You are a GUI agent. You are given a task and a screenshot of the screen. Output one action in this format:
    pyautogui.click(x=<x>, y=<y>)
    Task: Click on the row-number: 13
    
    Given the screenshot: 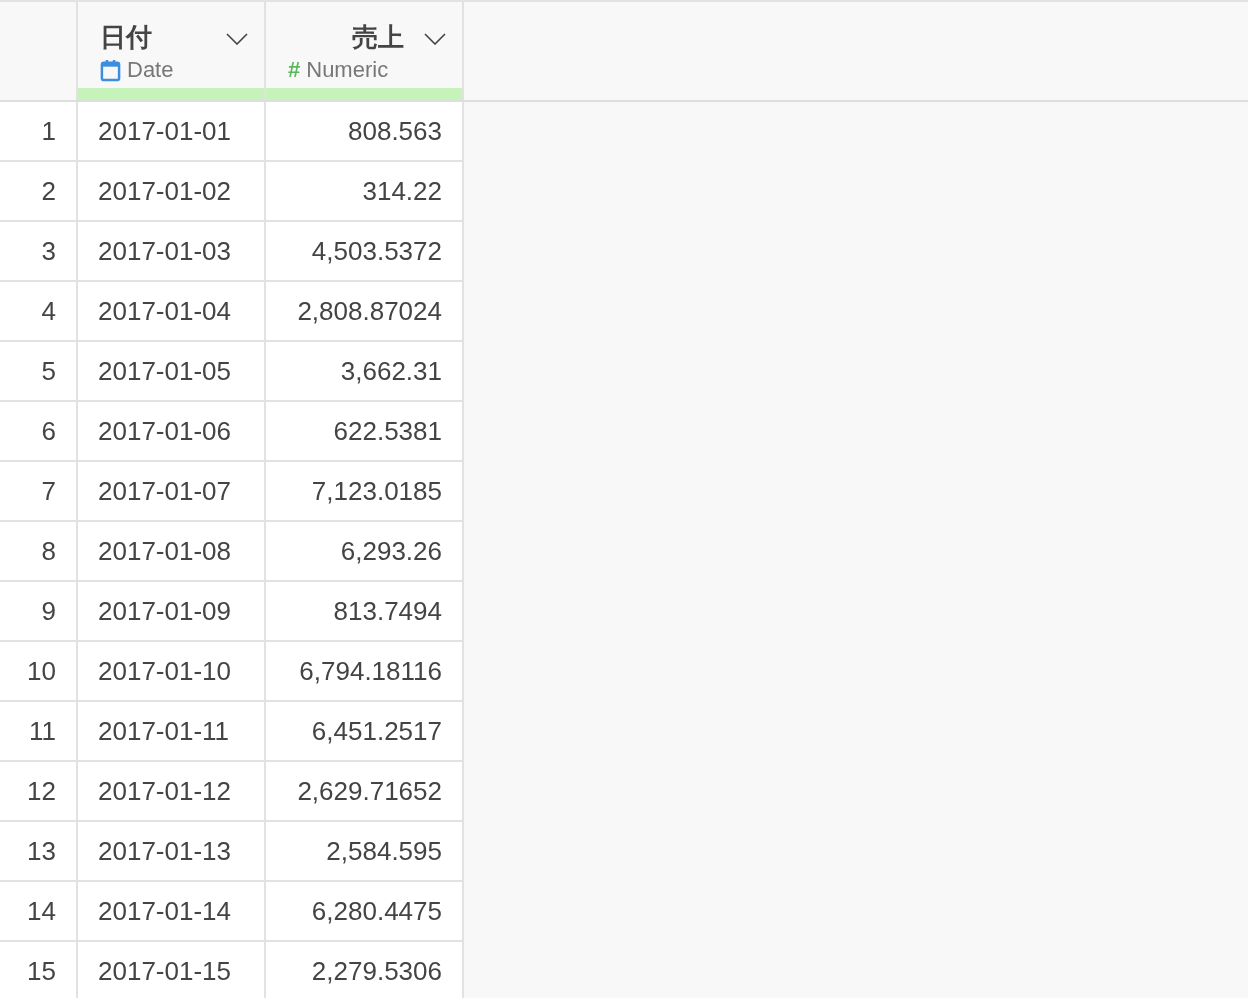 What is the action you would take?
    pyautogui.click(x=39, y=852)
    